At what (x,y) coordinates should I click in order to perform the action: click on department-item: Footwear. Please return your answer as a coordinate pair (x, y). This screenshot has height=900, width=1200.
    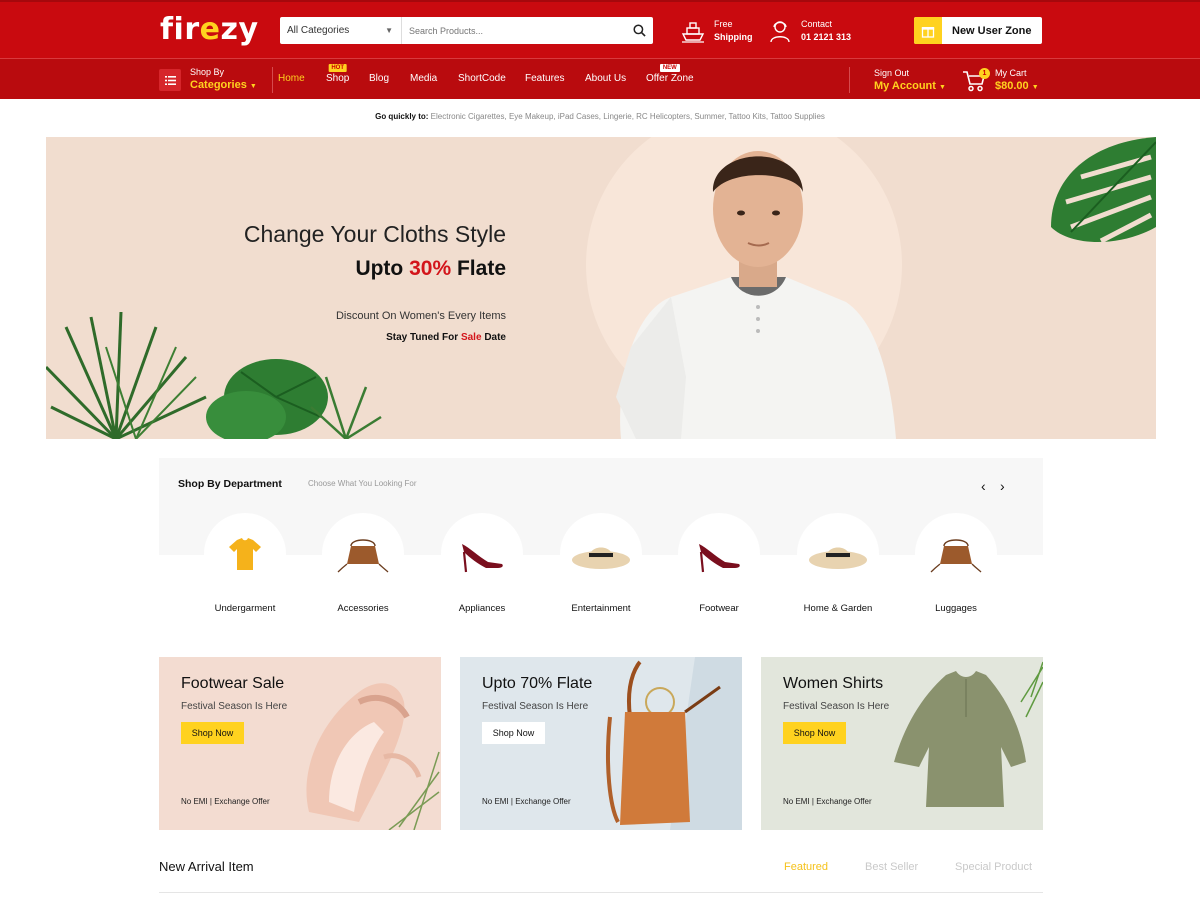
    Looking at the image, I should click on (719, 563).